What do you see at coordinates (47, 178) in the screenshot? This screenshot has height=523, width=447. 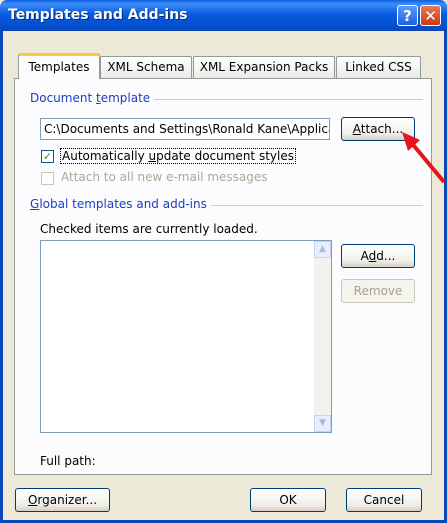 I see `attach-email-checkbox` at bounding box center [47, 178].